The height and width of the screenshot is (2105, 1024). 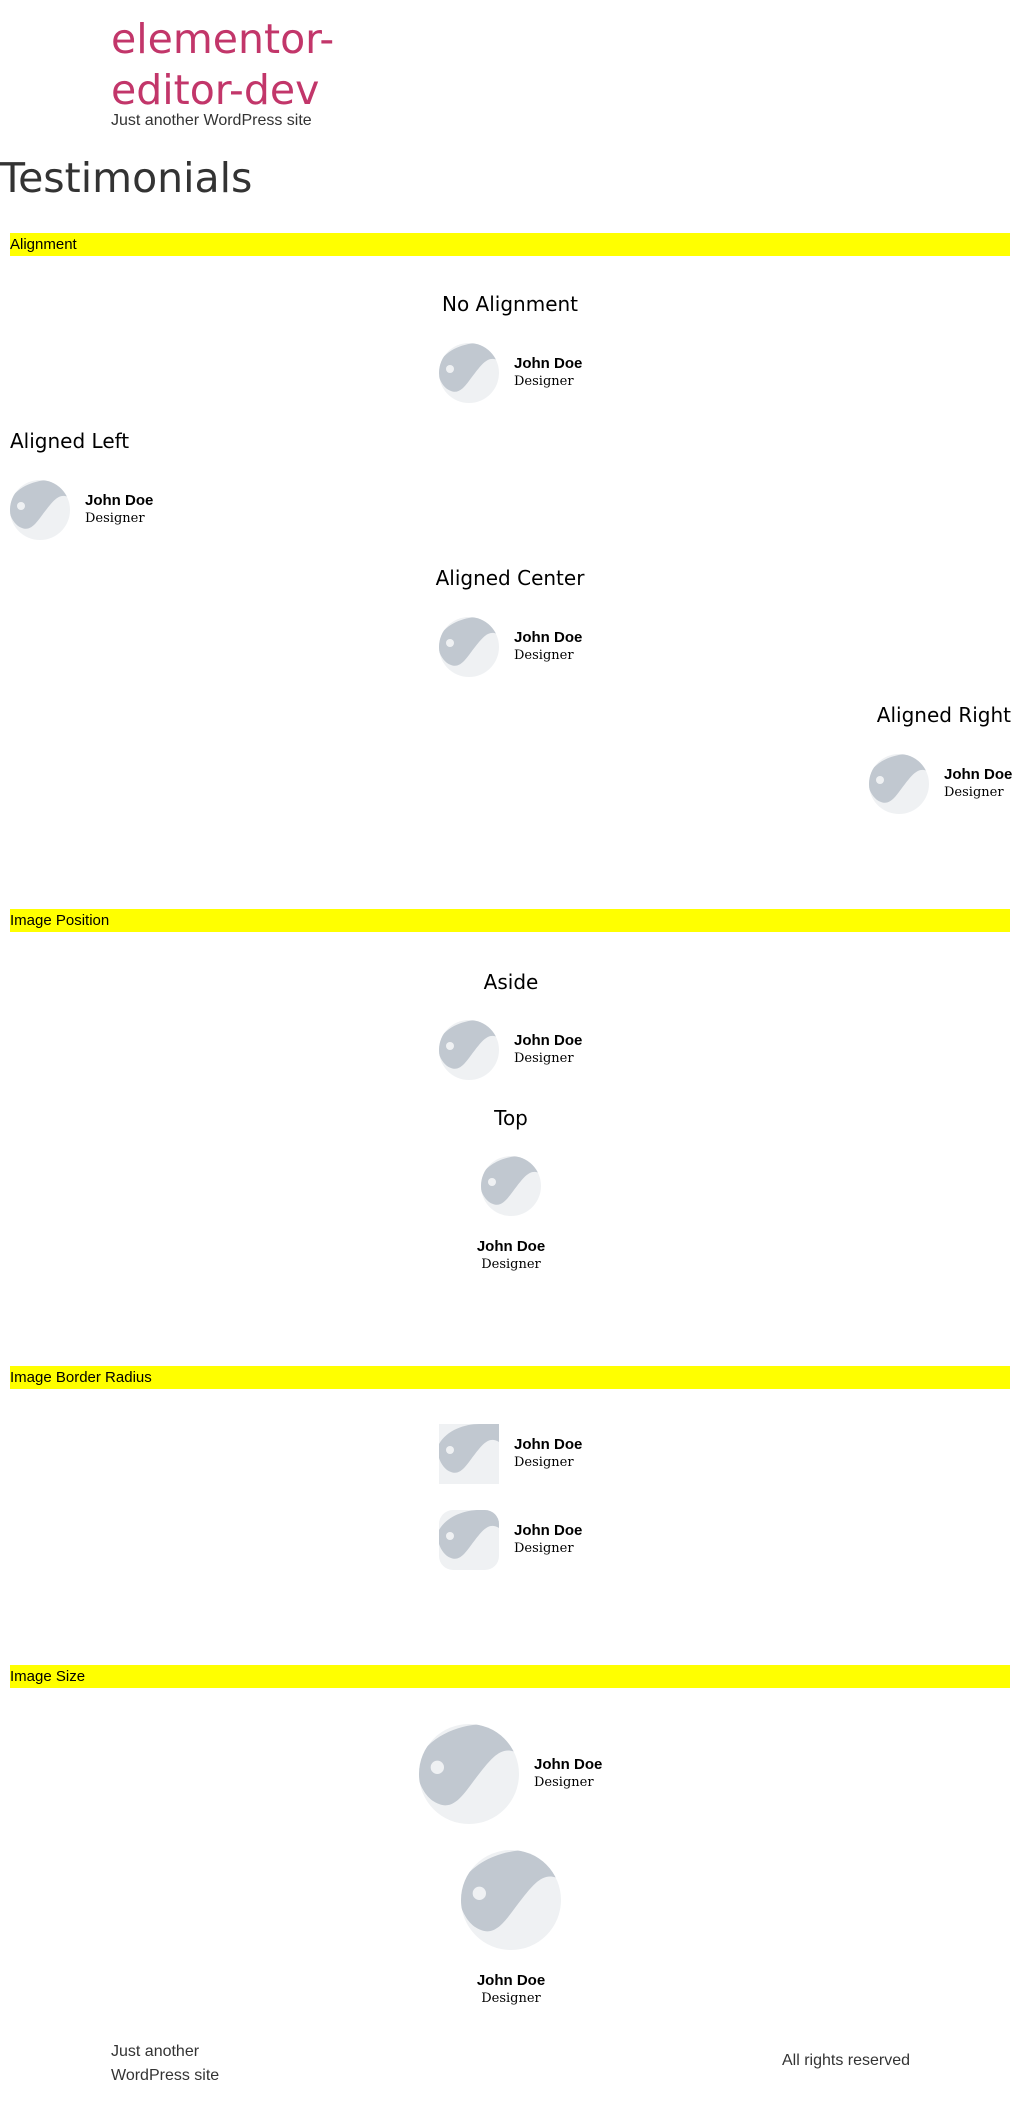 I want to click on site-description: Just another WordPress site, so click(x=211, y=120).